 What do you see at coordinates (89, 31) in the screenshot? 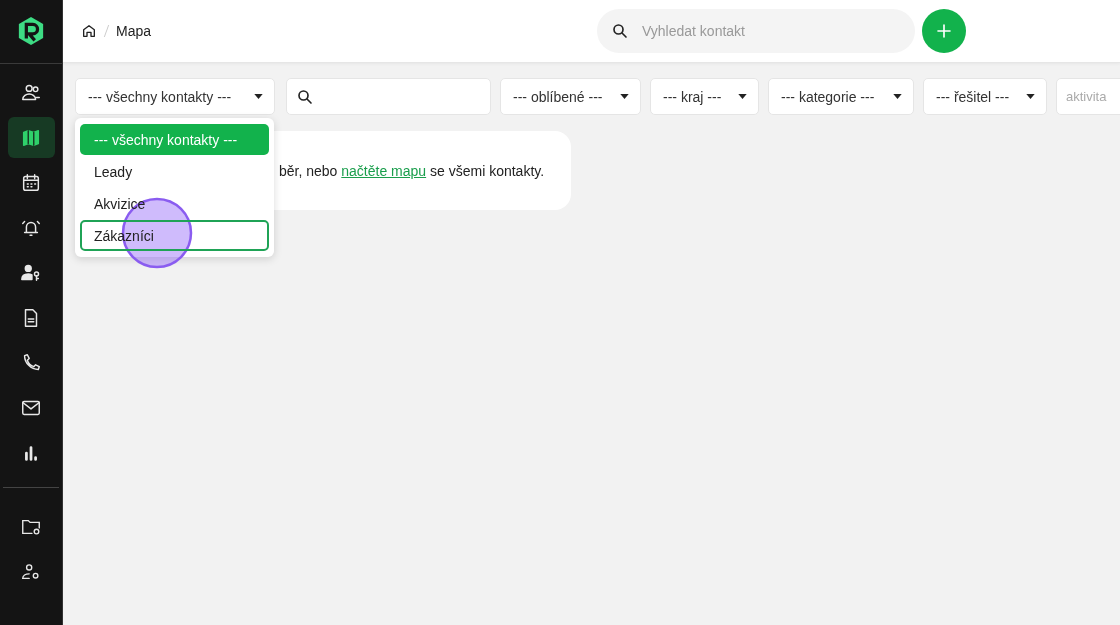
I see `home-icon` at bounding box center [89, 31].